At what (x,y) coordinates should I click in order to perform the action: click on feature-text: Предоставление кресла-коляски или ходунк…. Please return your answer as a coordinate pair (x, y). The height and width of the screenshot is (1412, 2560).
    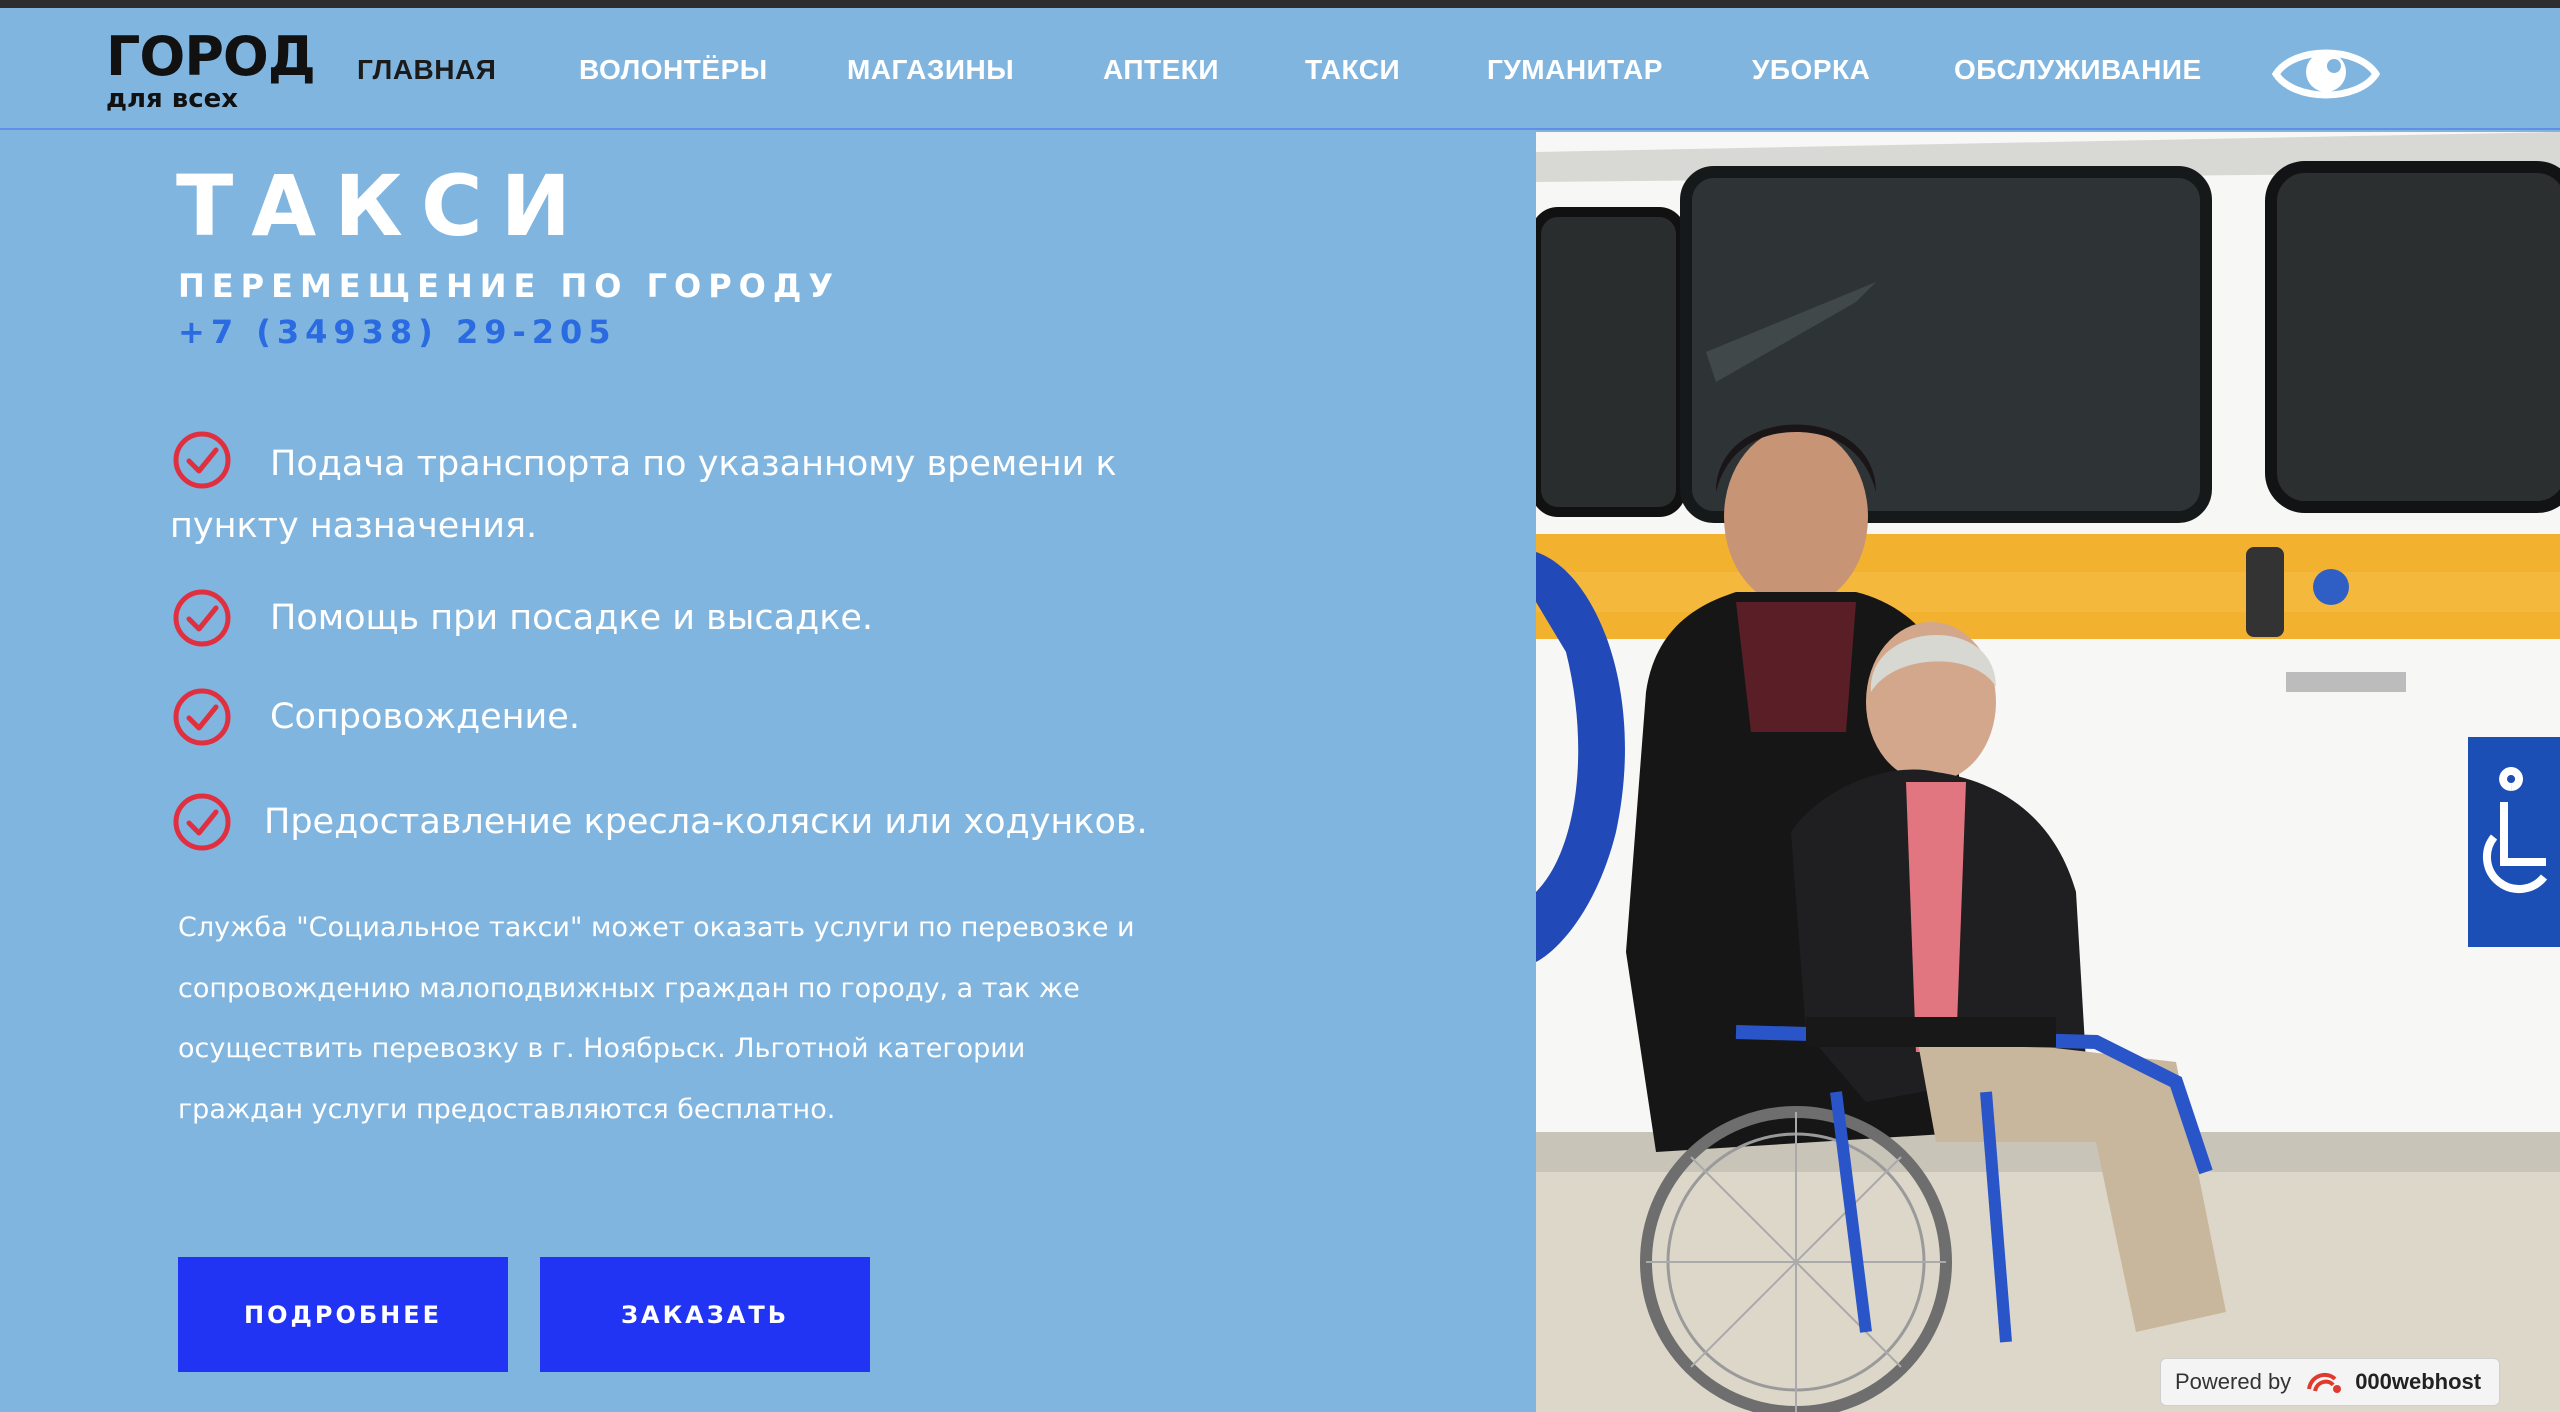
    Looking at the image, I should click on (706, 822).